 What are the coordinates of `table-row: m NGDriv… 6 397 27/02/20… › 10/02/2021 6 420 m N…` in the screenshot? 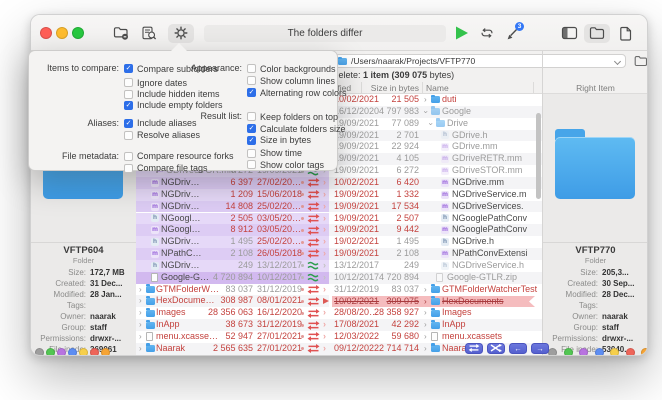 It's located at (339, 182).